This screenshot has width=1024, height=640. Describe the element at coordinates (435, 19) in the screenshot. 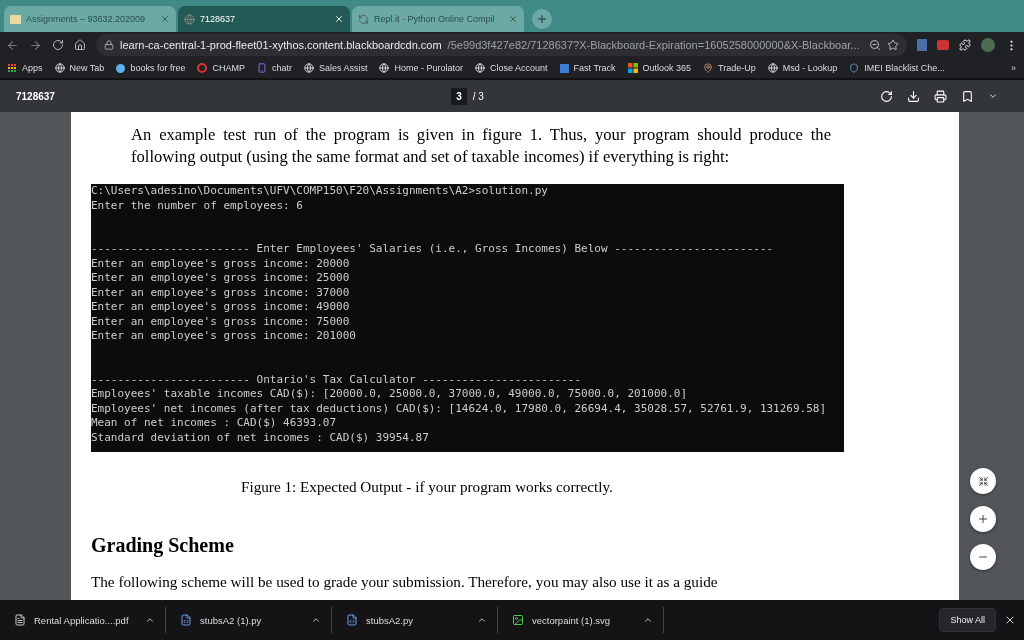

I see `tab-title: Repl.it - Python Online Compil` at that location.